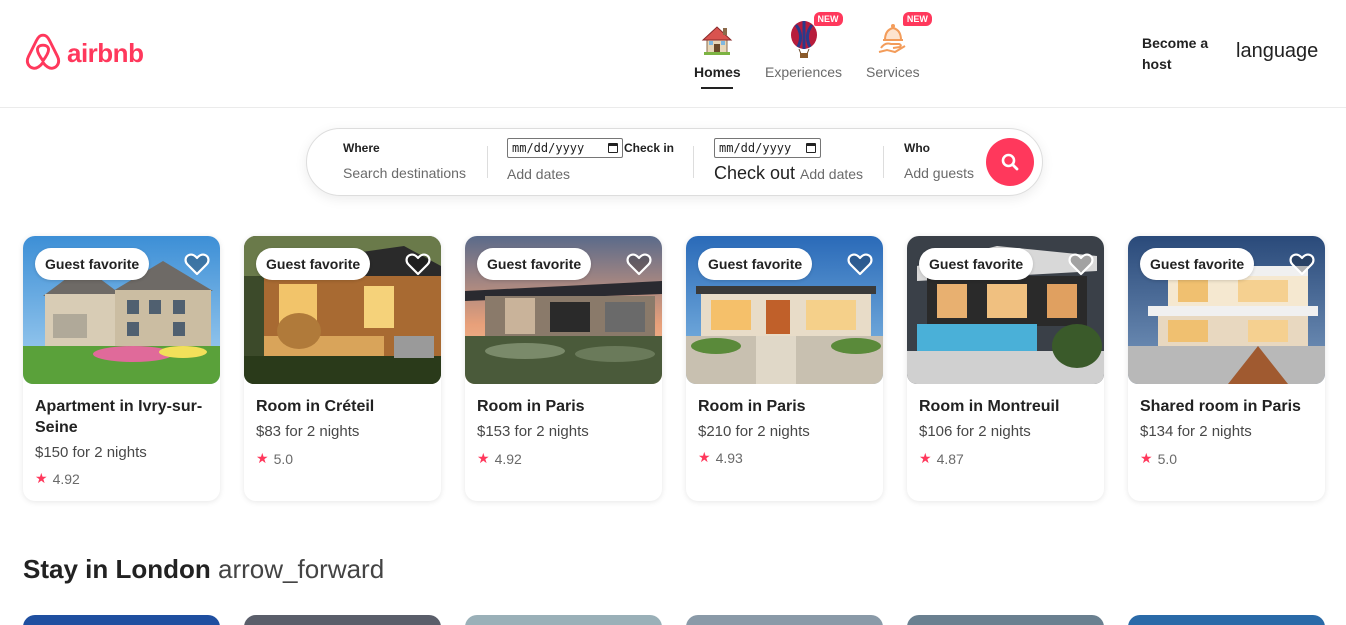 The width and height of the screenshot is (1346, 625). What do you see at coordinates (301, 569) in the screenshot?
I see `arrow-forward-icon: arrow_forward` at bounding box center [301, 569].